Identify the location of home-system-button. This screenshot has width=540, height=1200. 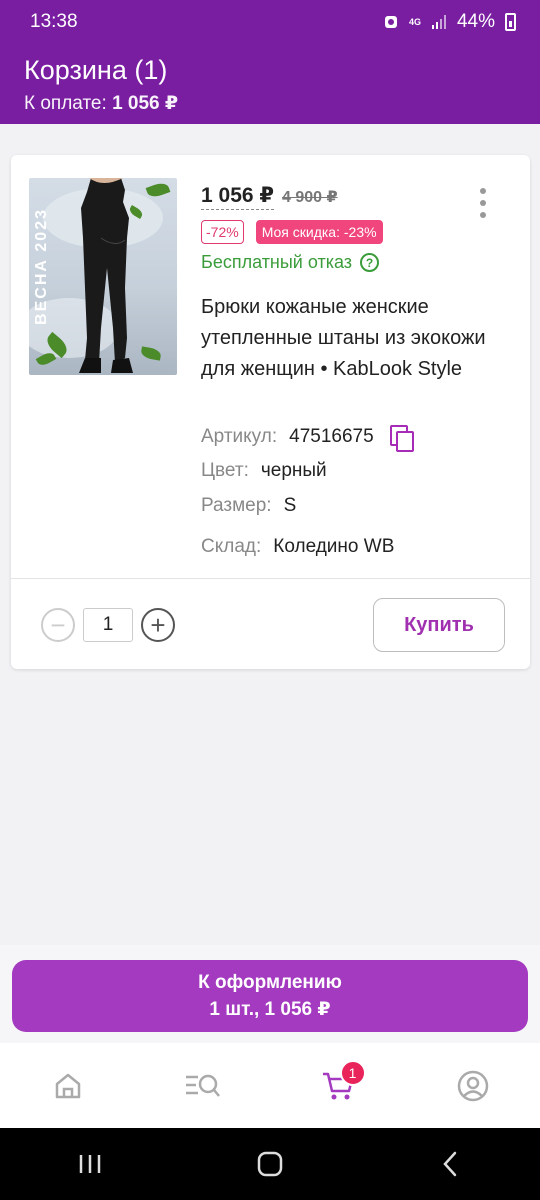
(270, 1164).